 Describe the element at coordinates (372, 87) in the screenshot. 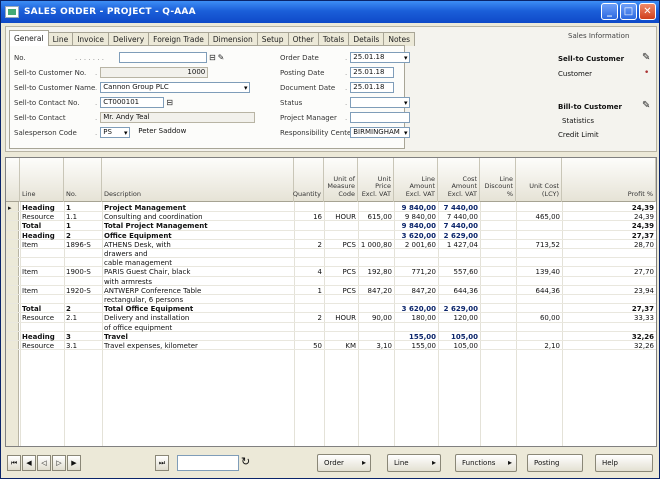

I see `document-date-field: 25.01.18` at that location.